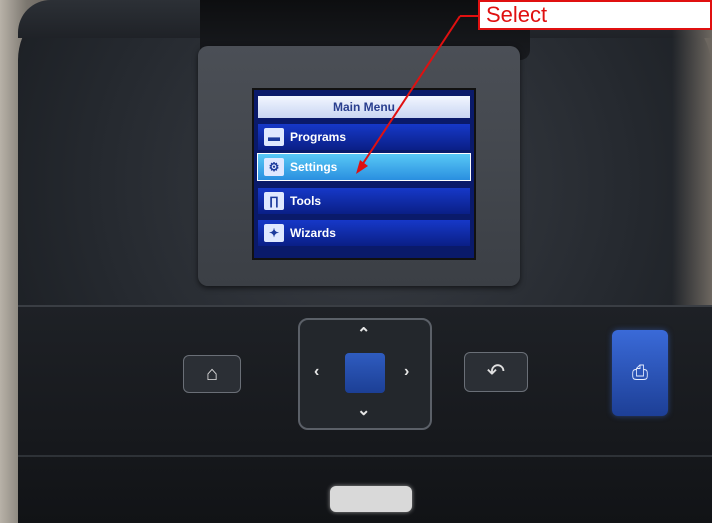 The height and width of the screenshot is (523, 712). What do you see at coordinates (363, 410) in the screenshot?
I see `down-arrow-icon: ⌄` at bounding box center [363, 410].